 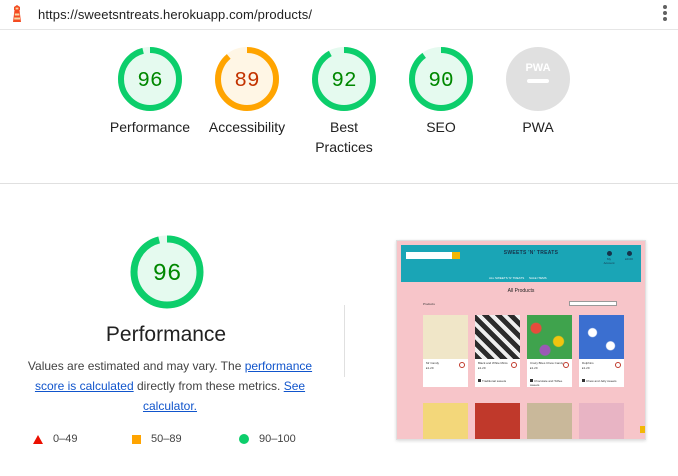 I want to click on score-gauge-best-practices: 92, so click(x=344, y=79).